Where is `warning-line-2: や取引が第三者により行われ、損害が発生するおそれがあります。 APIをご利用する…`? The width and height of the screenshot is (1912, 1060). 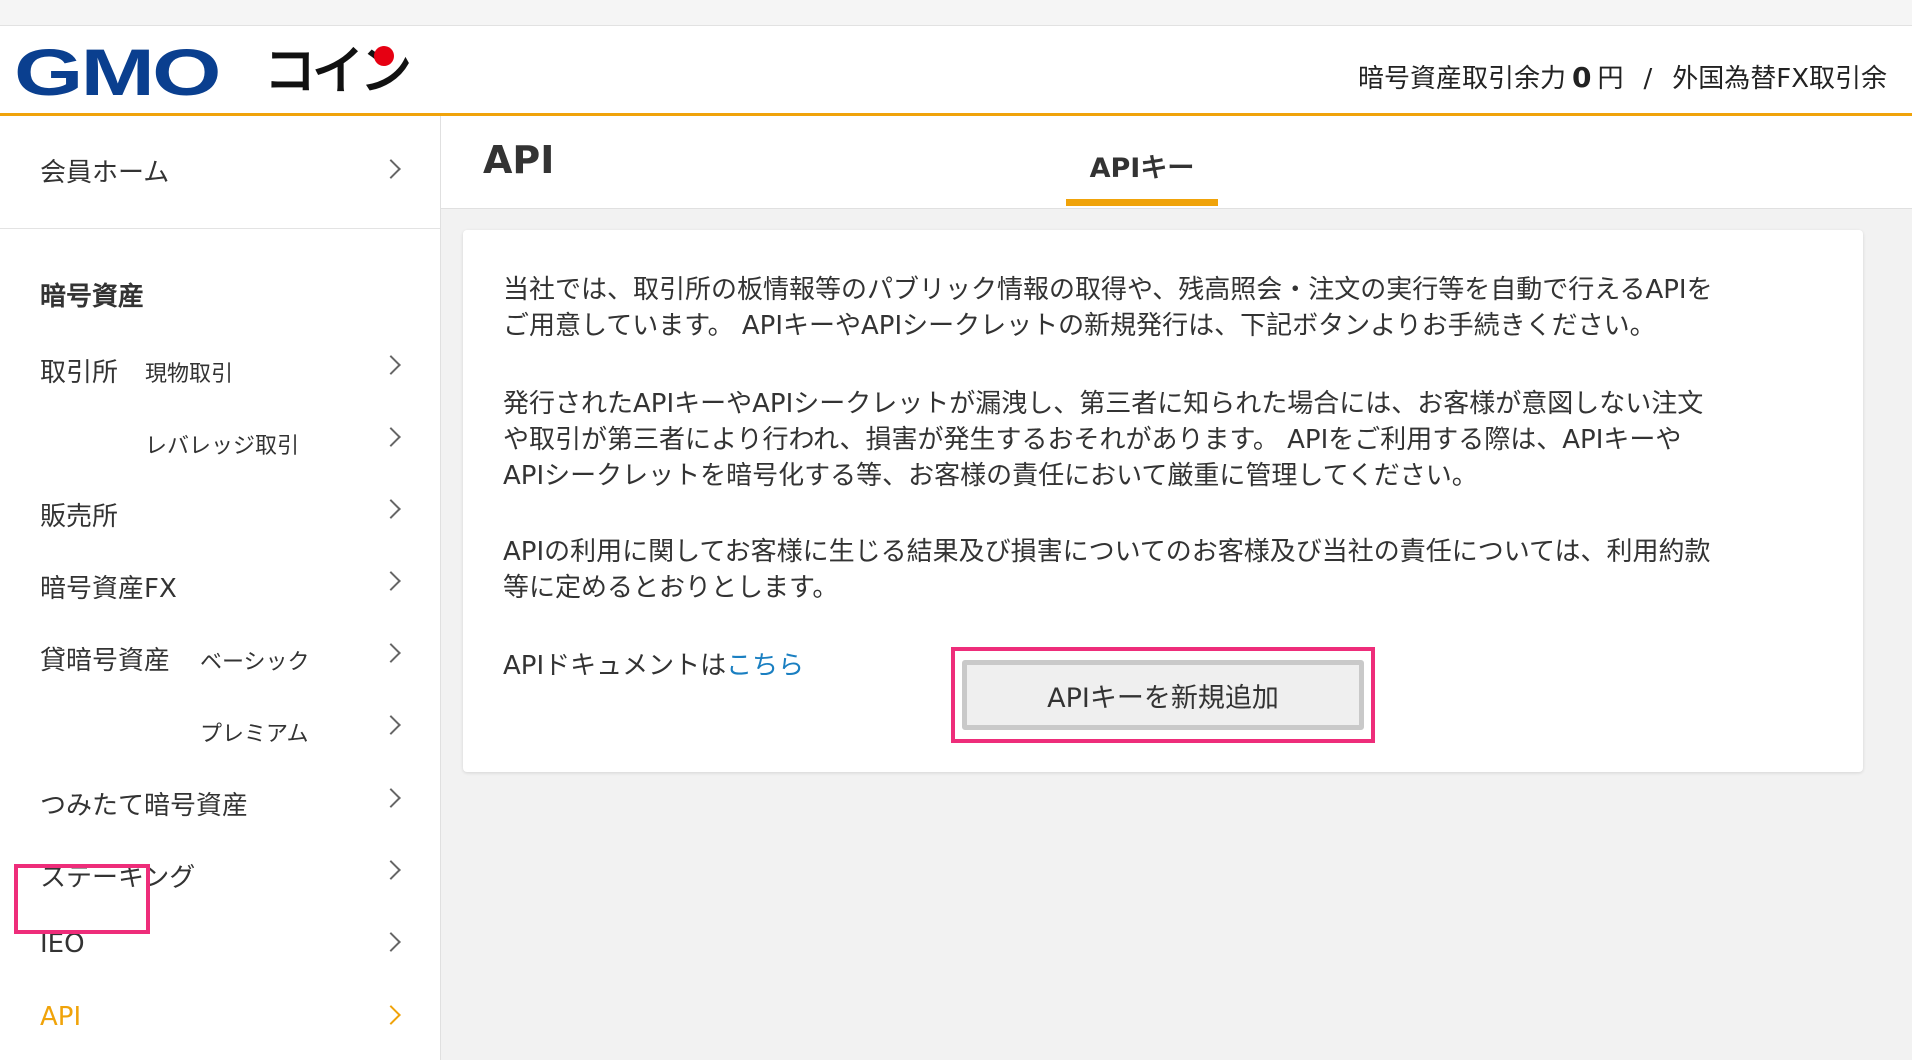 warning-line-2: や取引が第三者により行われ、損害が発生するおそれがあります。 APIをご利用する… is located at coordinates (1092, 440).